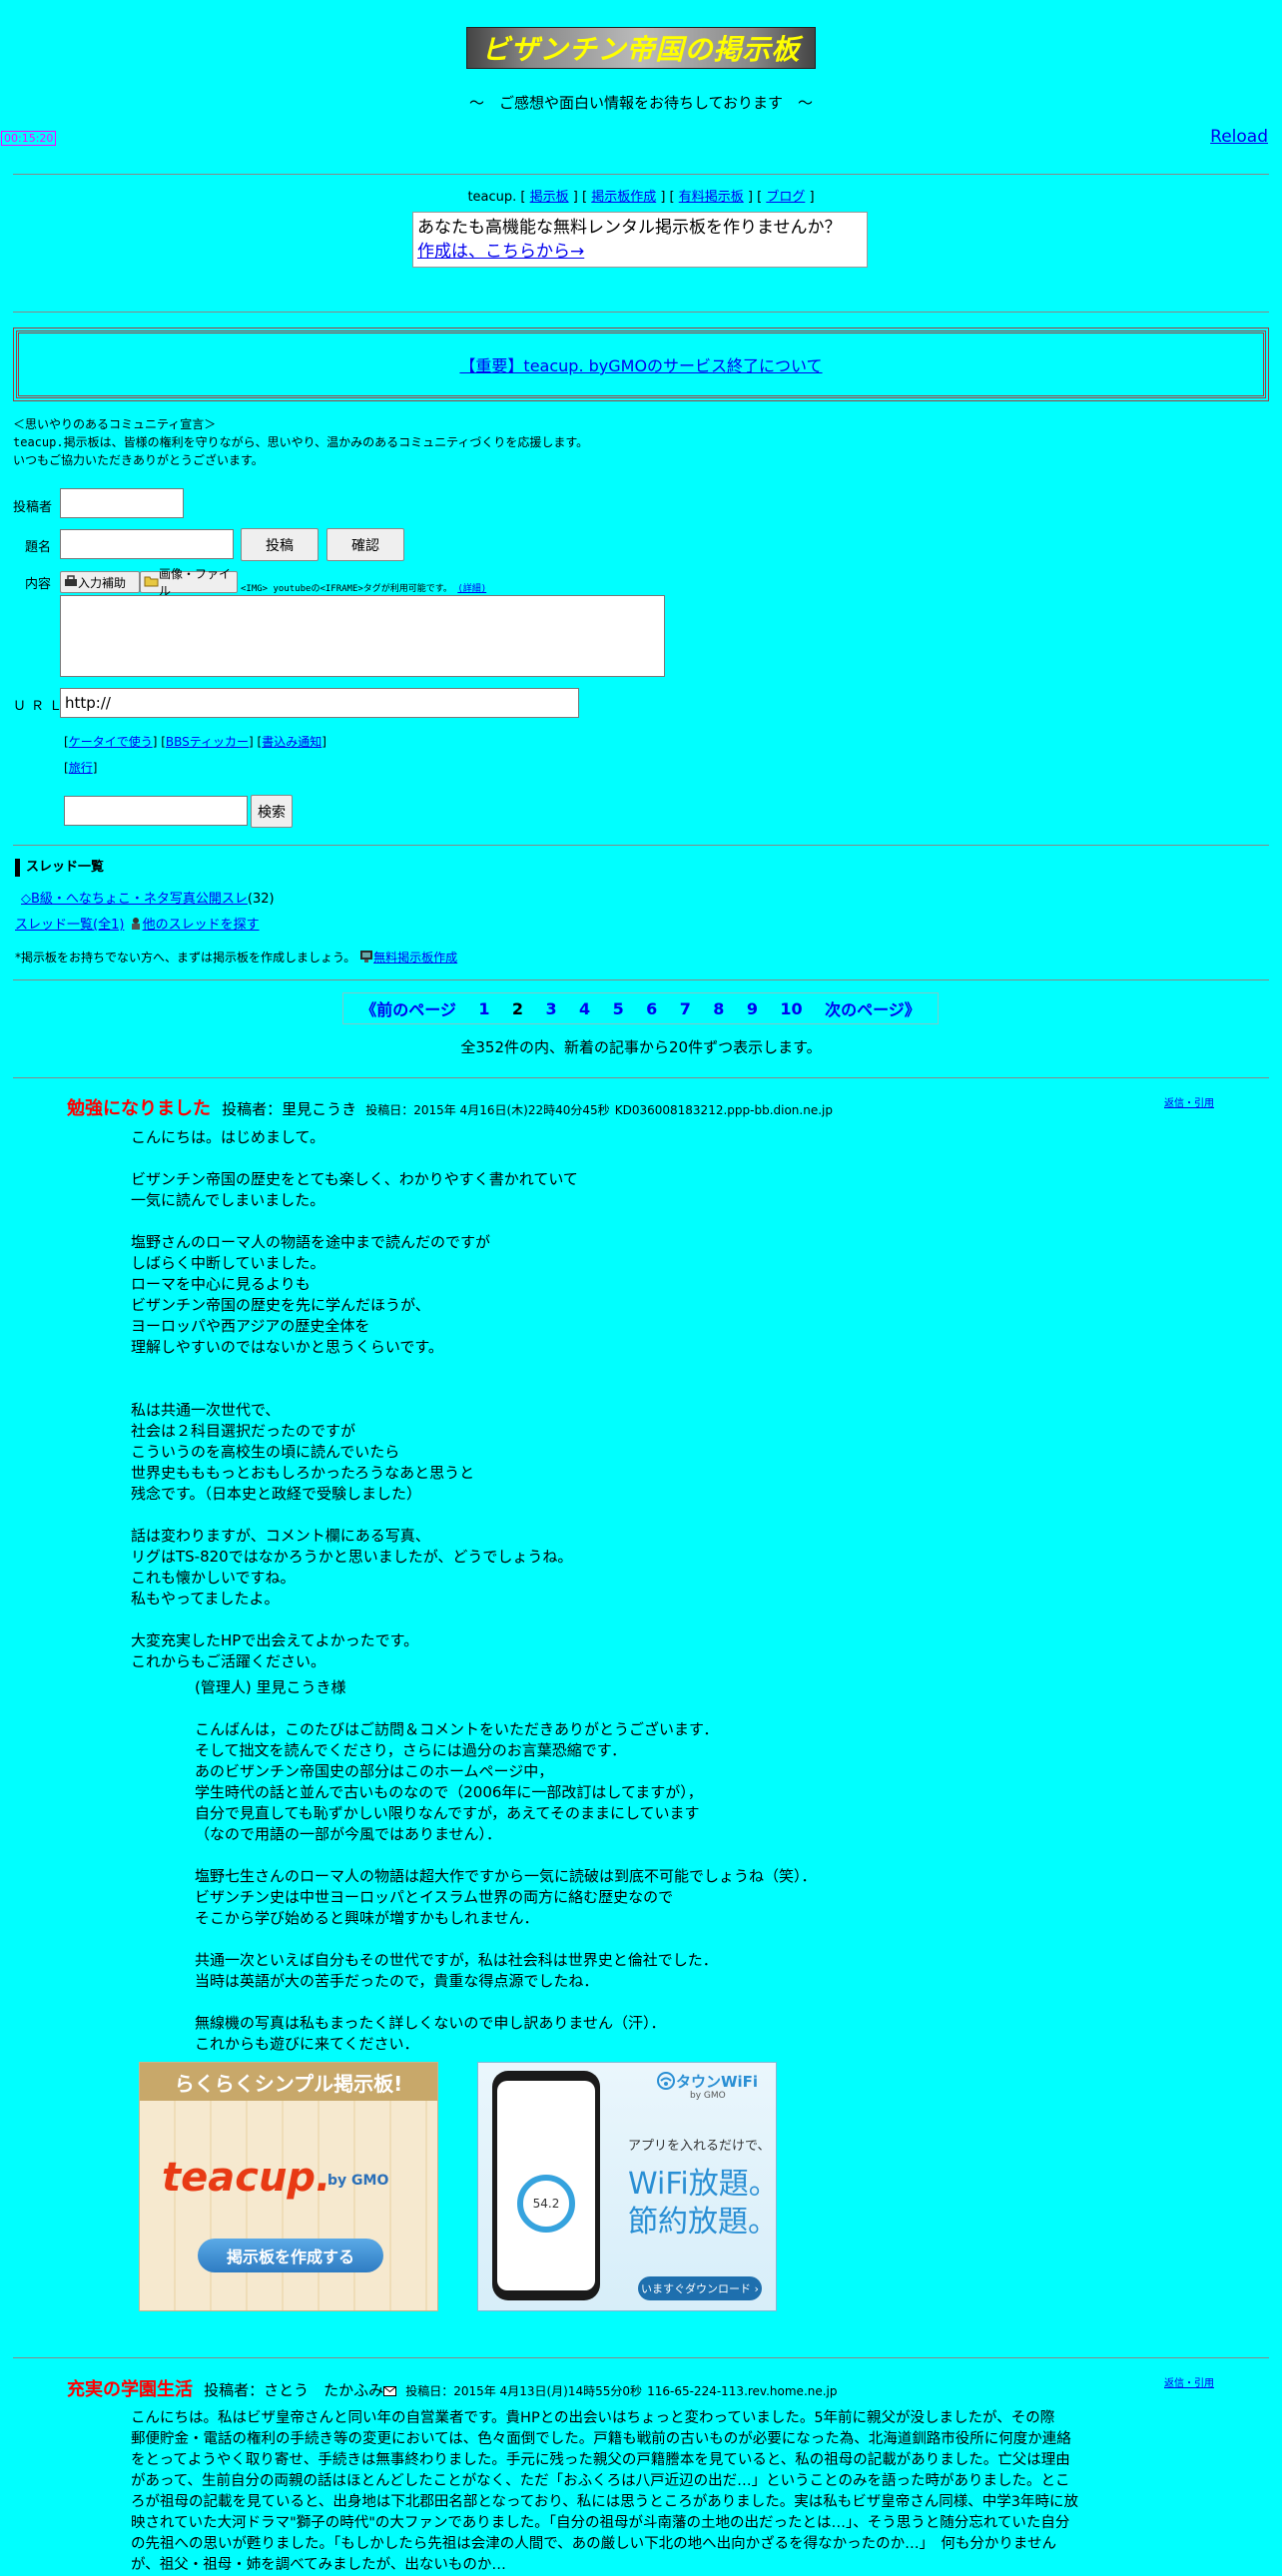  I want to click on create-board-link: 無料掲示板作成, so click(415, 958).